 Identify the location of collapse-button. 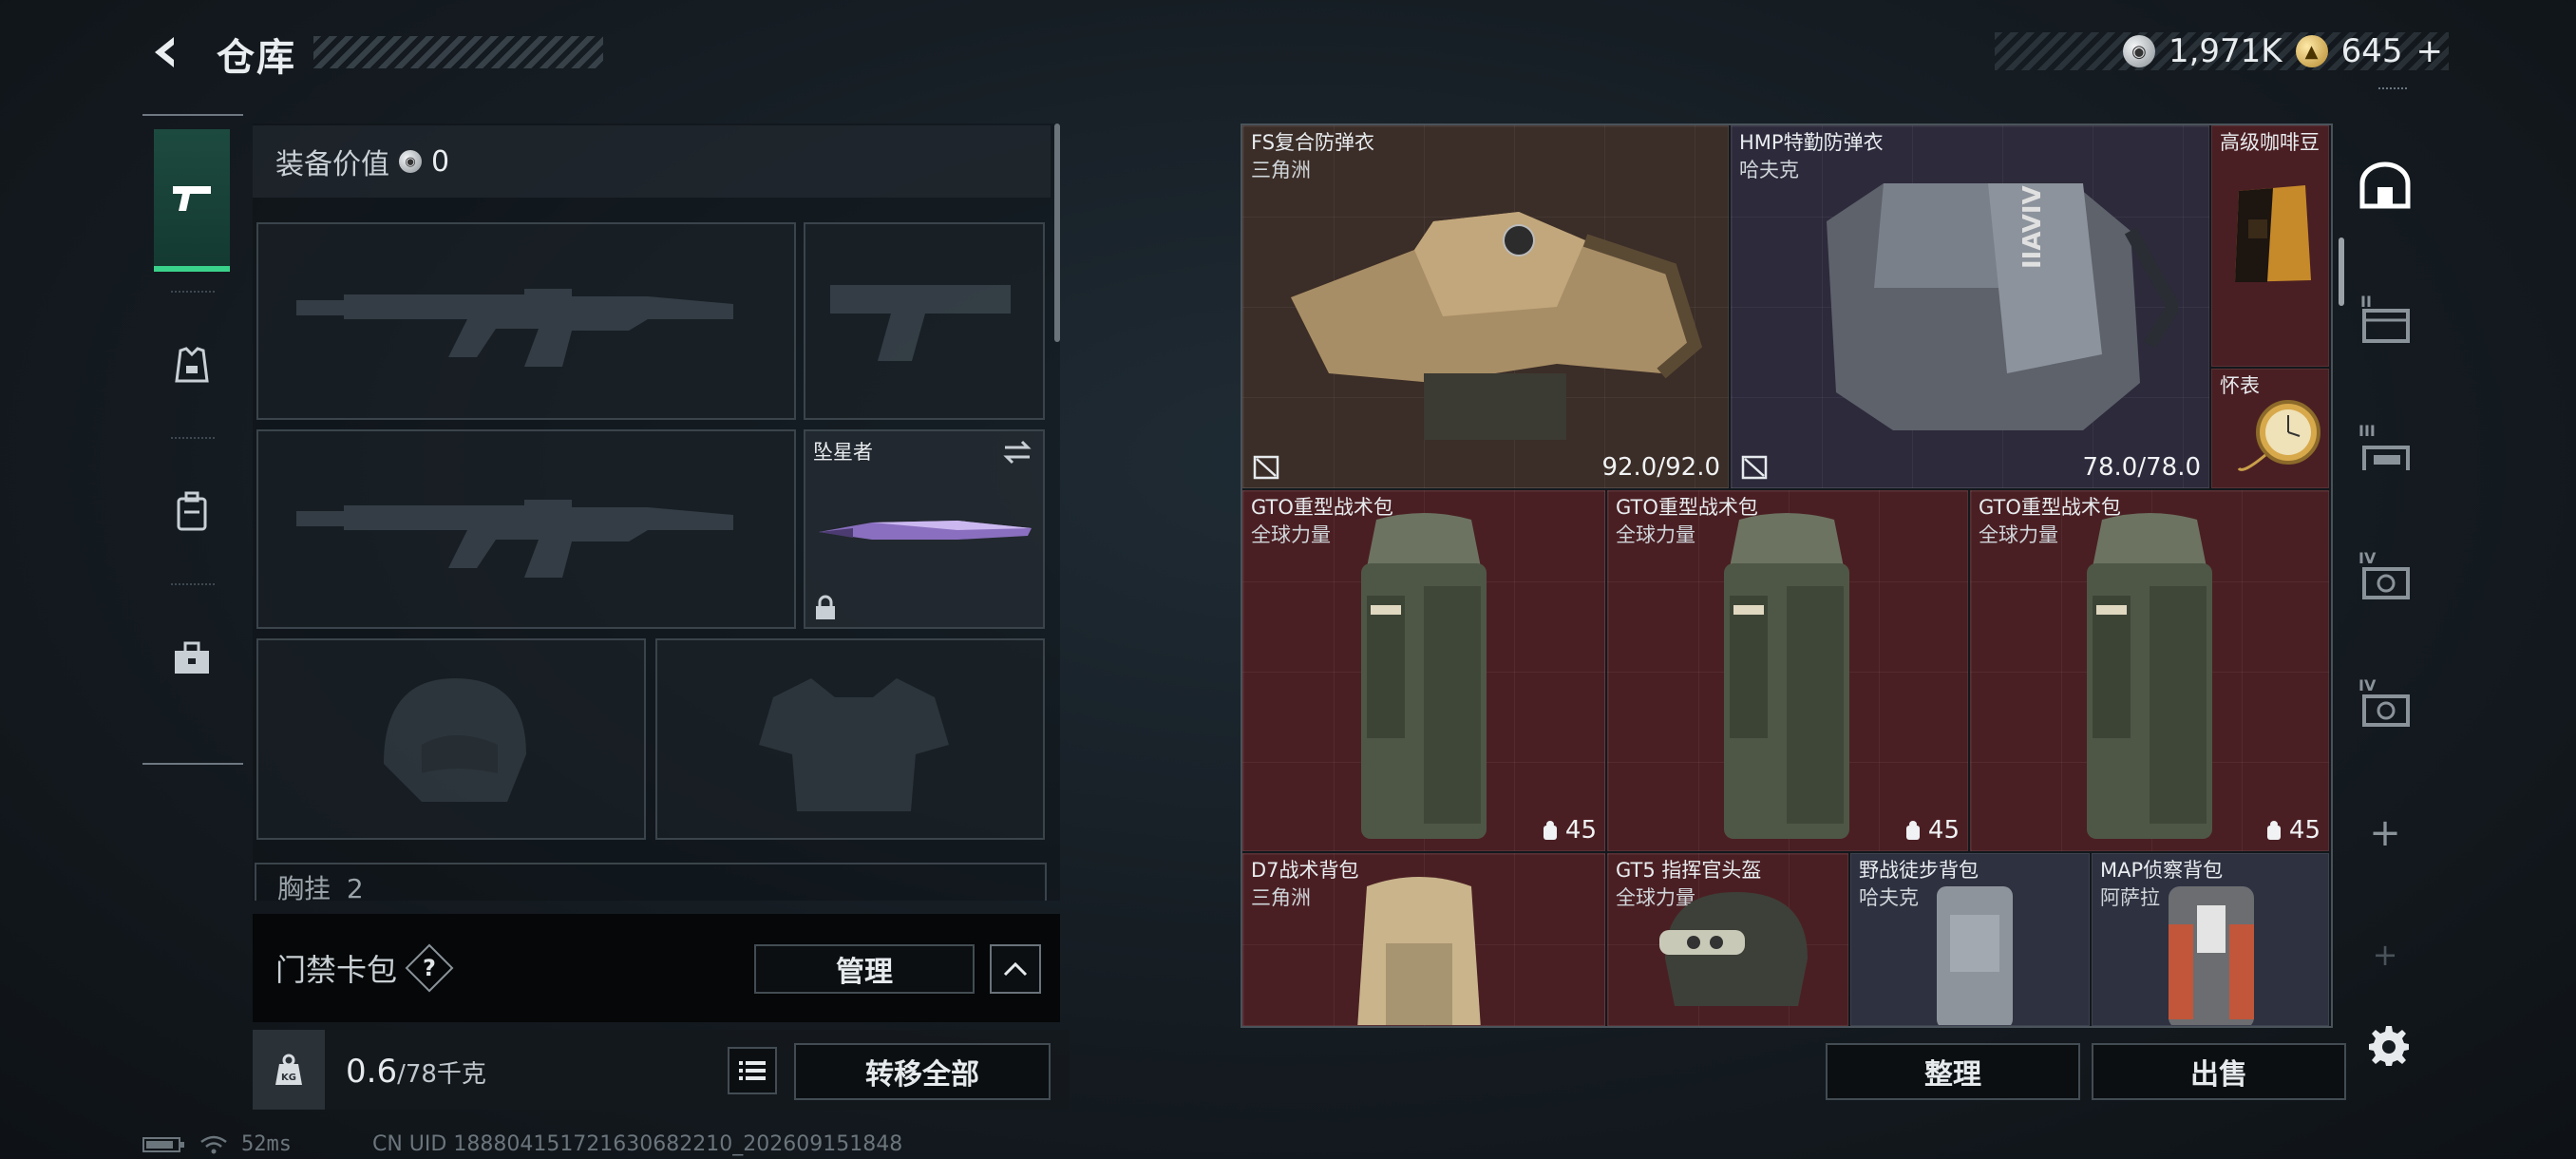
(1015, 969).